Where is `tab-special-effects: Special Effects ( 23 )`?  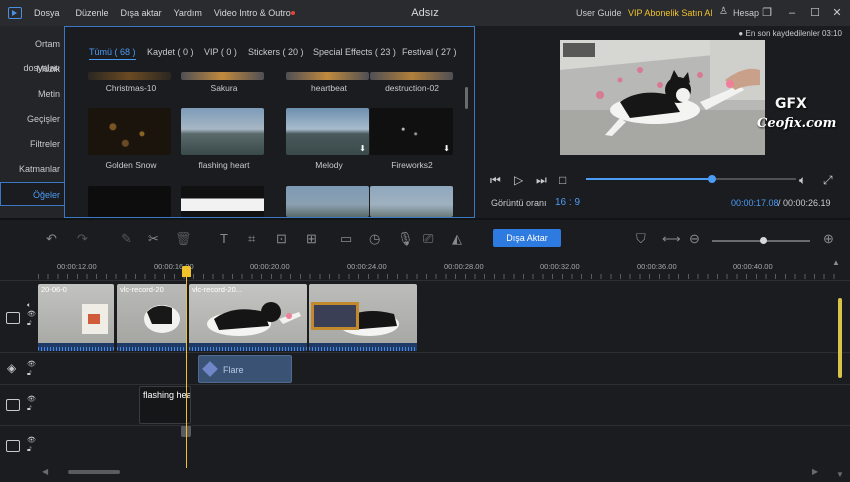 tab-special-effects: Special Effects ( 23 ) is located at coordinates (354, 52).